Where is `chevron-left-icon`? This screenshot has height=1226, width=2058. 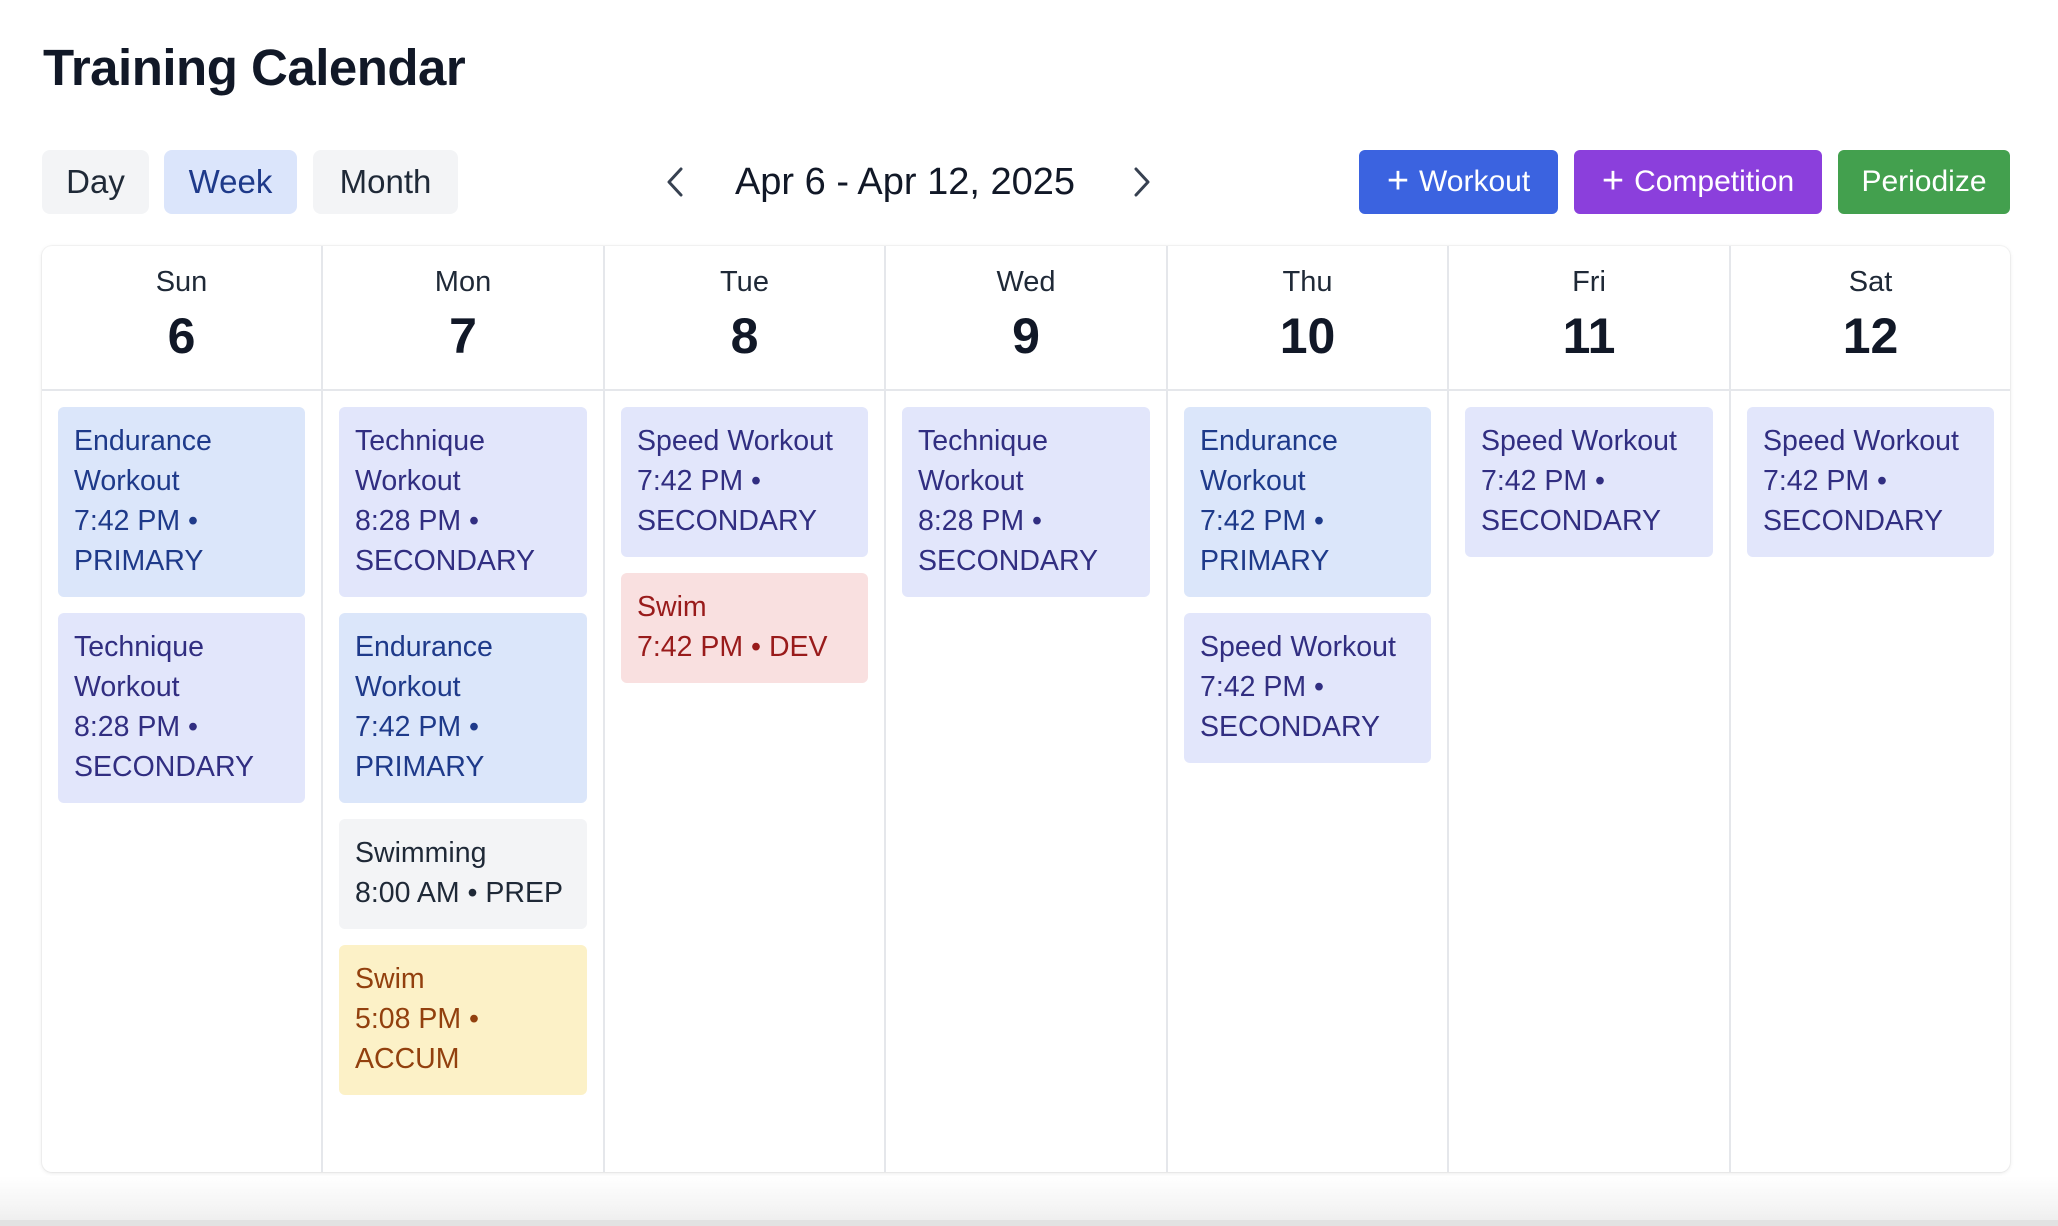 chevron-left-icon is located at coordinates (675, 182).